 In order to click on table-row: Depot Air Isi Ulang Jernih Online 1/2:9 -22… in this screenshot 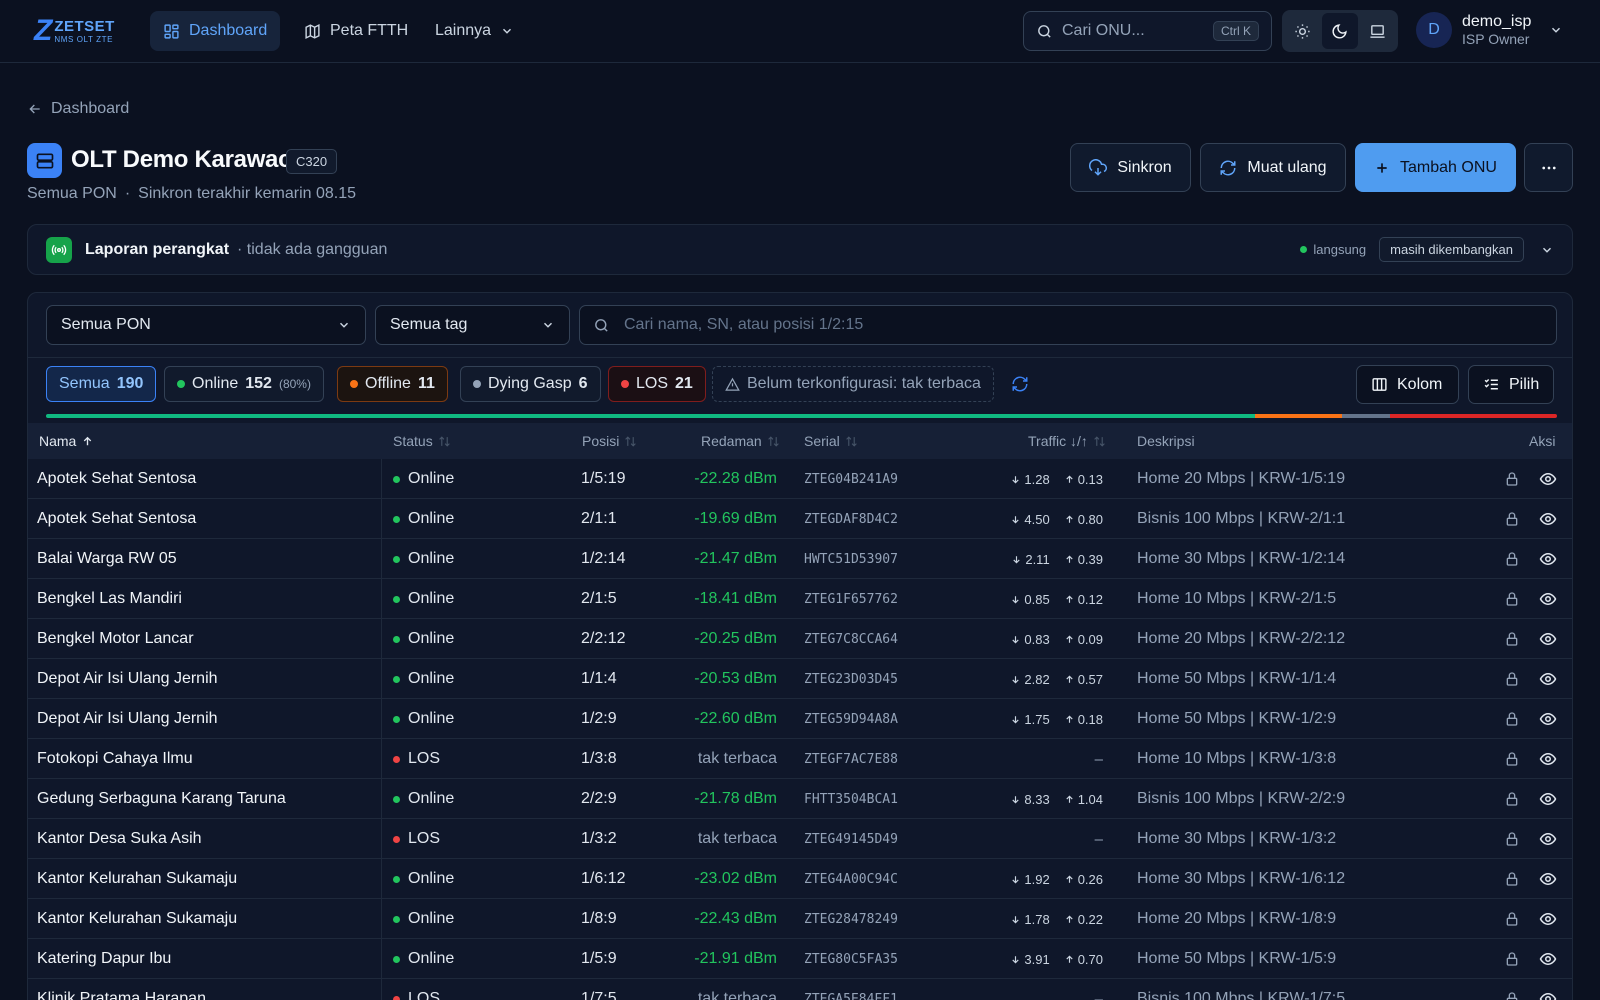, I will do `click(800, 719)`.